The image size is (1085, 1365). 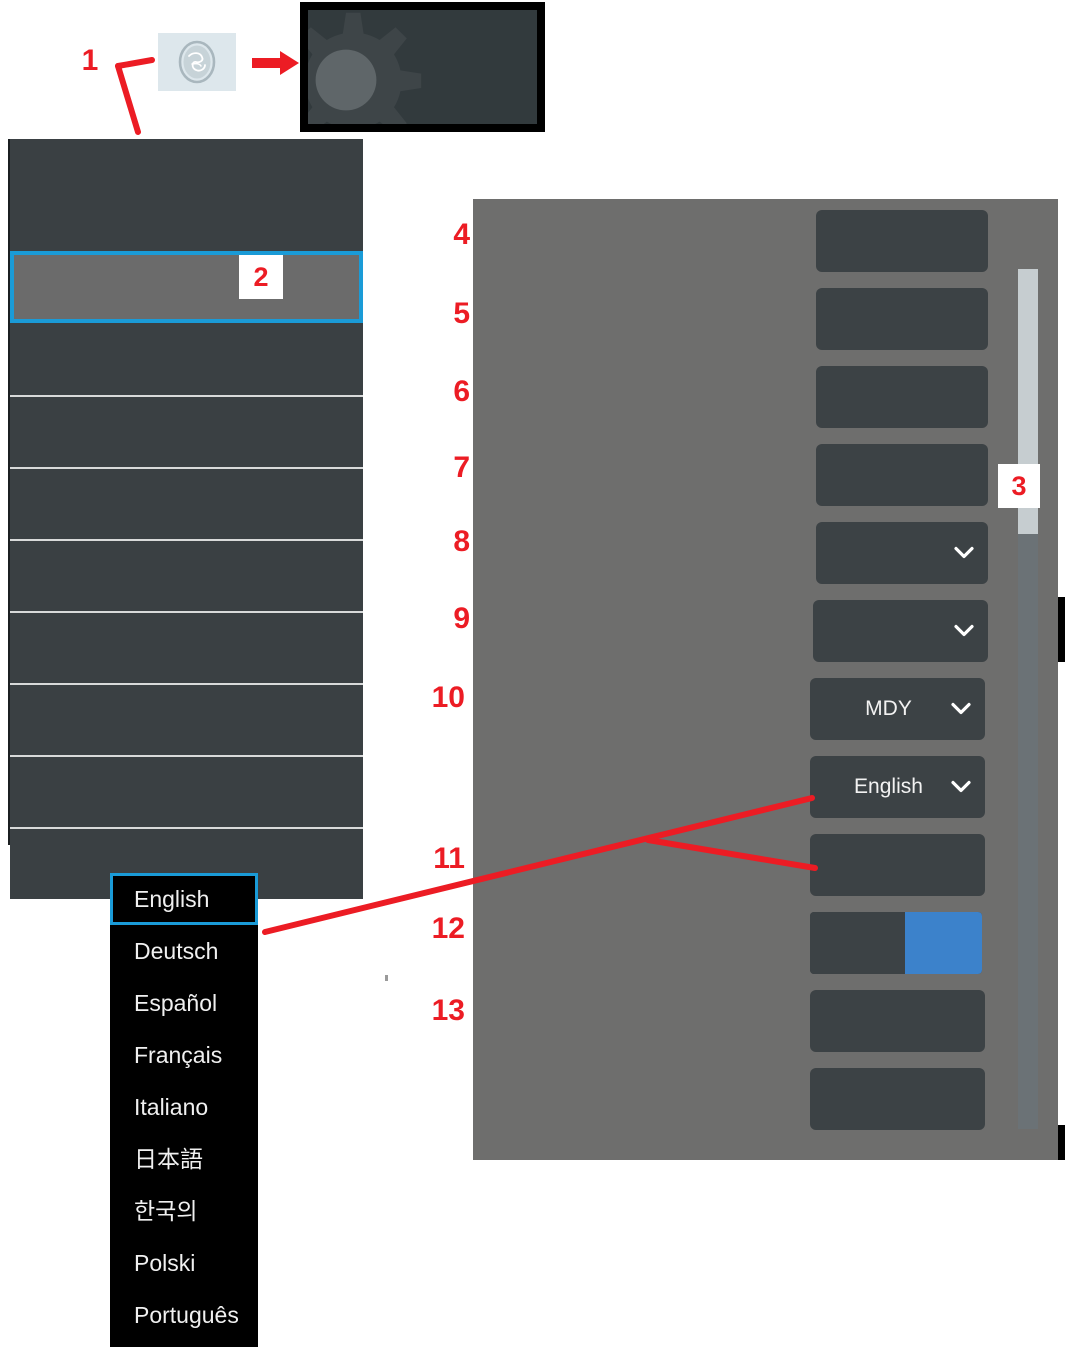 What do you see at coordinates (184, 1315) in the screenshot?
I see `language-option-portugues: Português` at bounding box center [184, 1315].